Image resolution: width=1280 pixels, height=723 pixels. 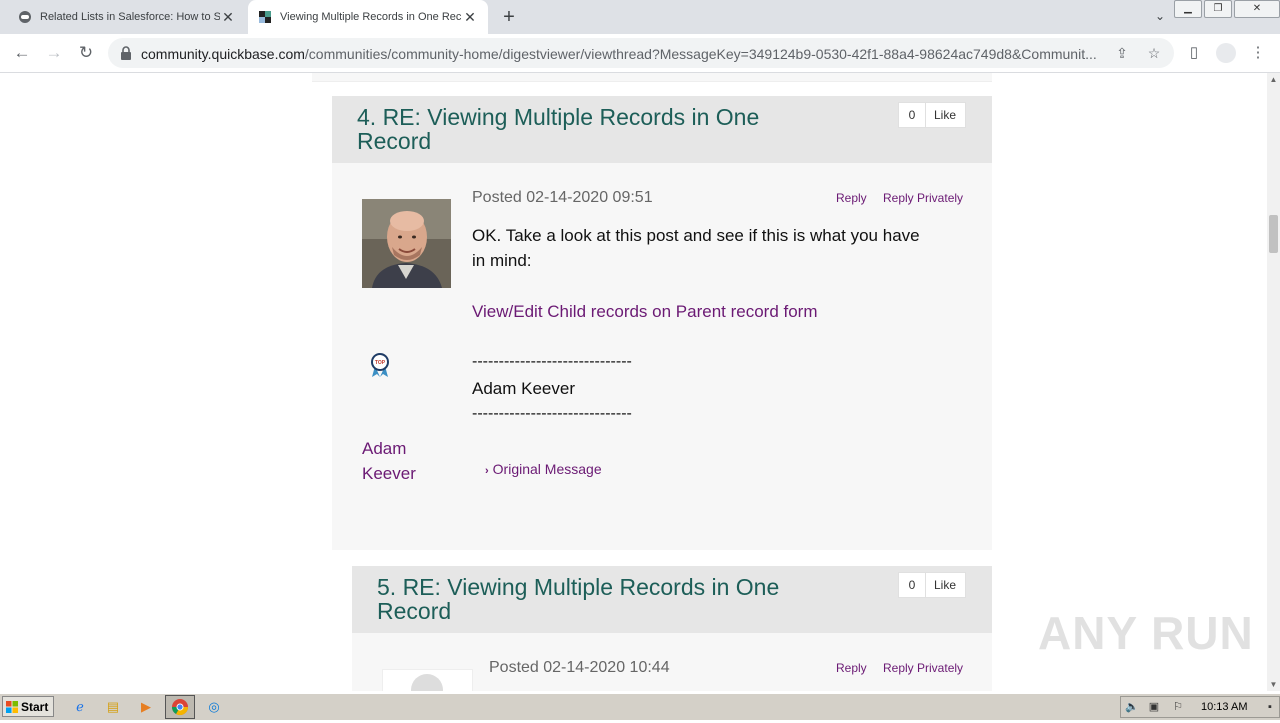 What do you see at coordinates (1194, 53) in the screenshot?
I see `side-panel-icon: ▯` at bounding box center [1194, 53].